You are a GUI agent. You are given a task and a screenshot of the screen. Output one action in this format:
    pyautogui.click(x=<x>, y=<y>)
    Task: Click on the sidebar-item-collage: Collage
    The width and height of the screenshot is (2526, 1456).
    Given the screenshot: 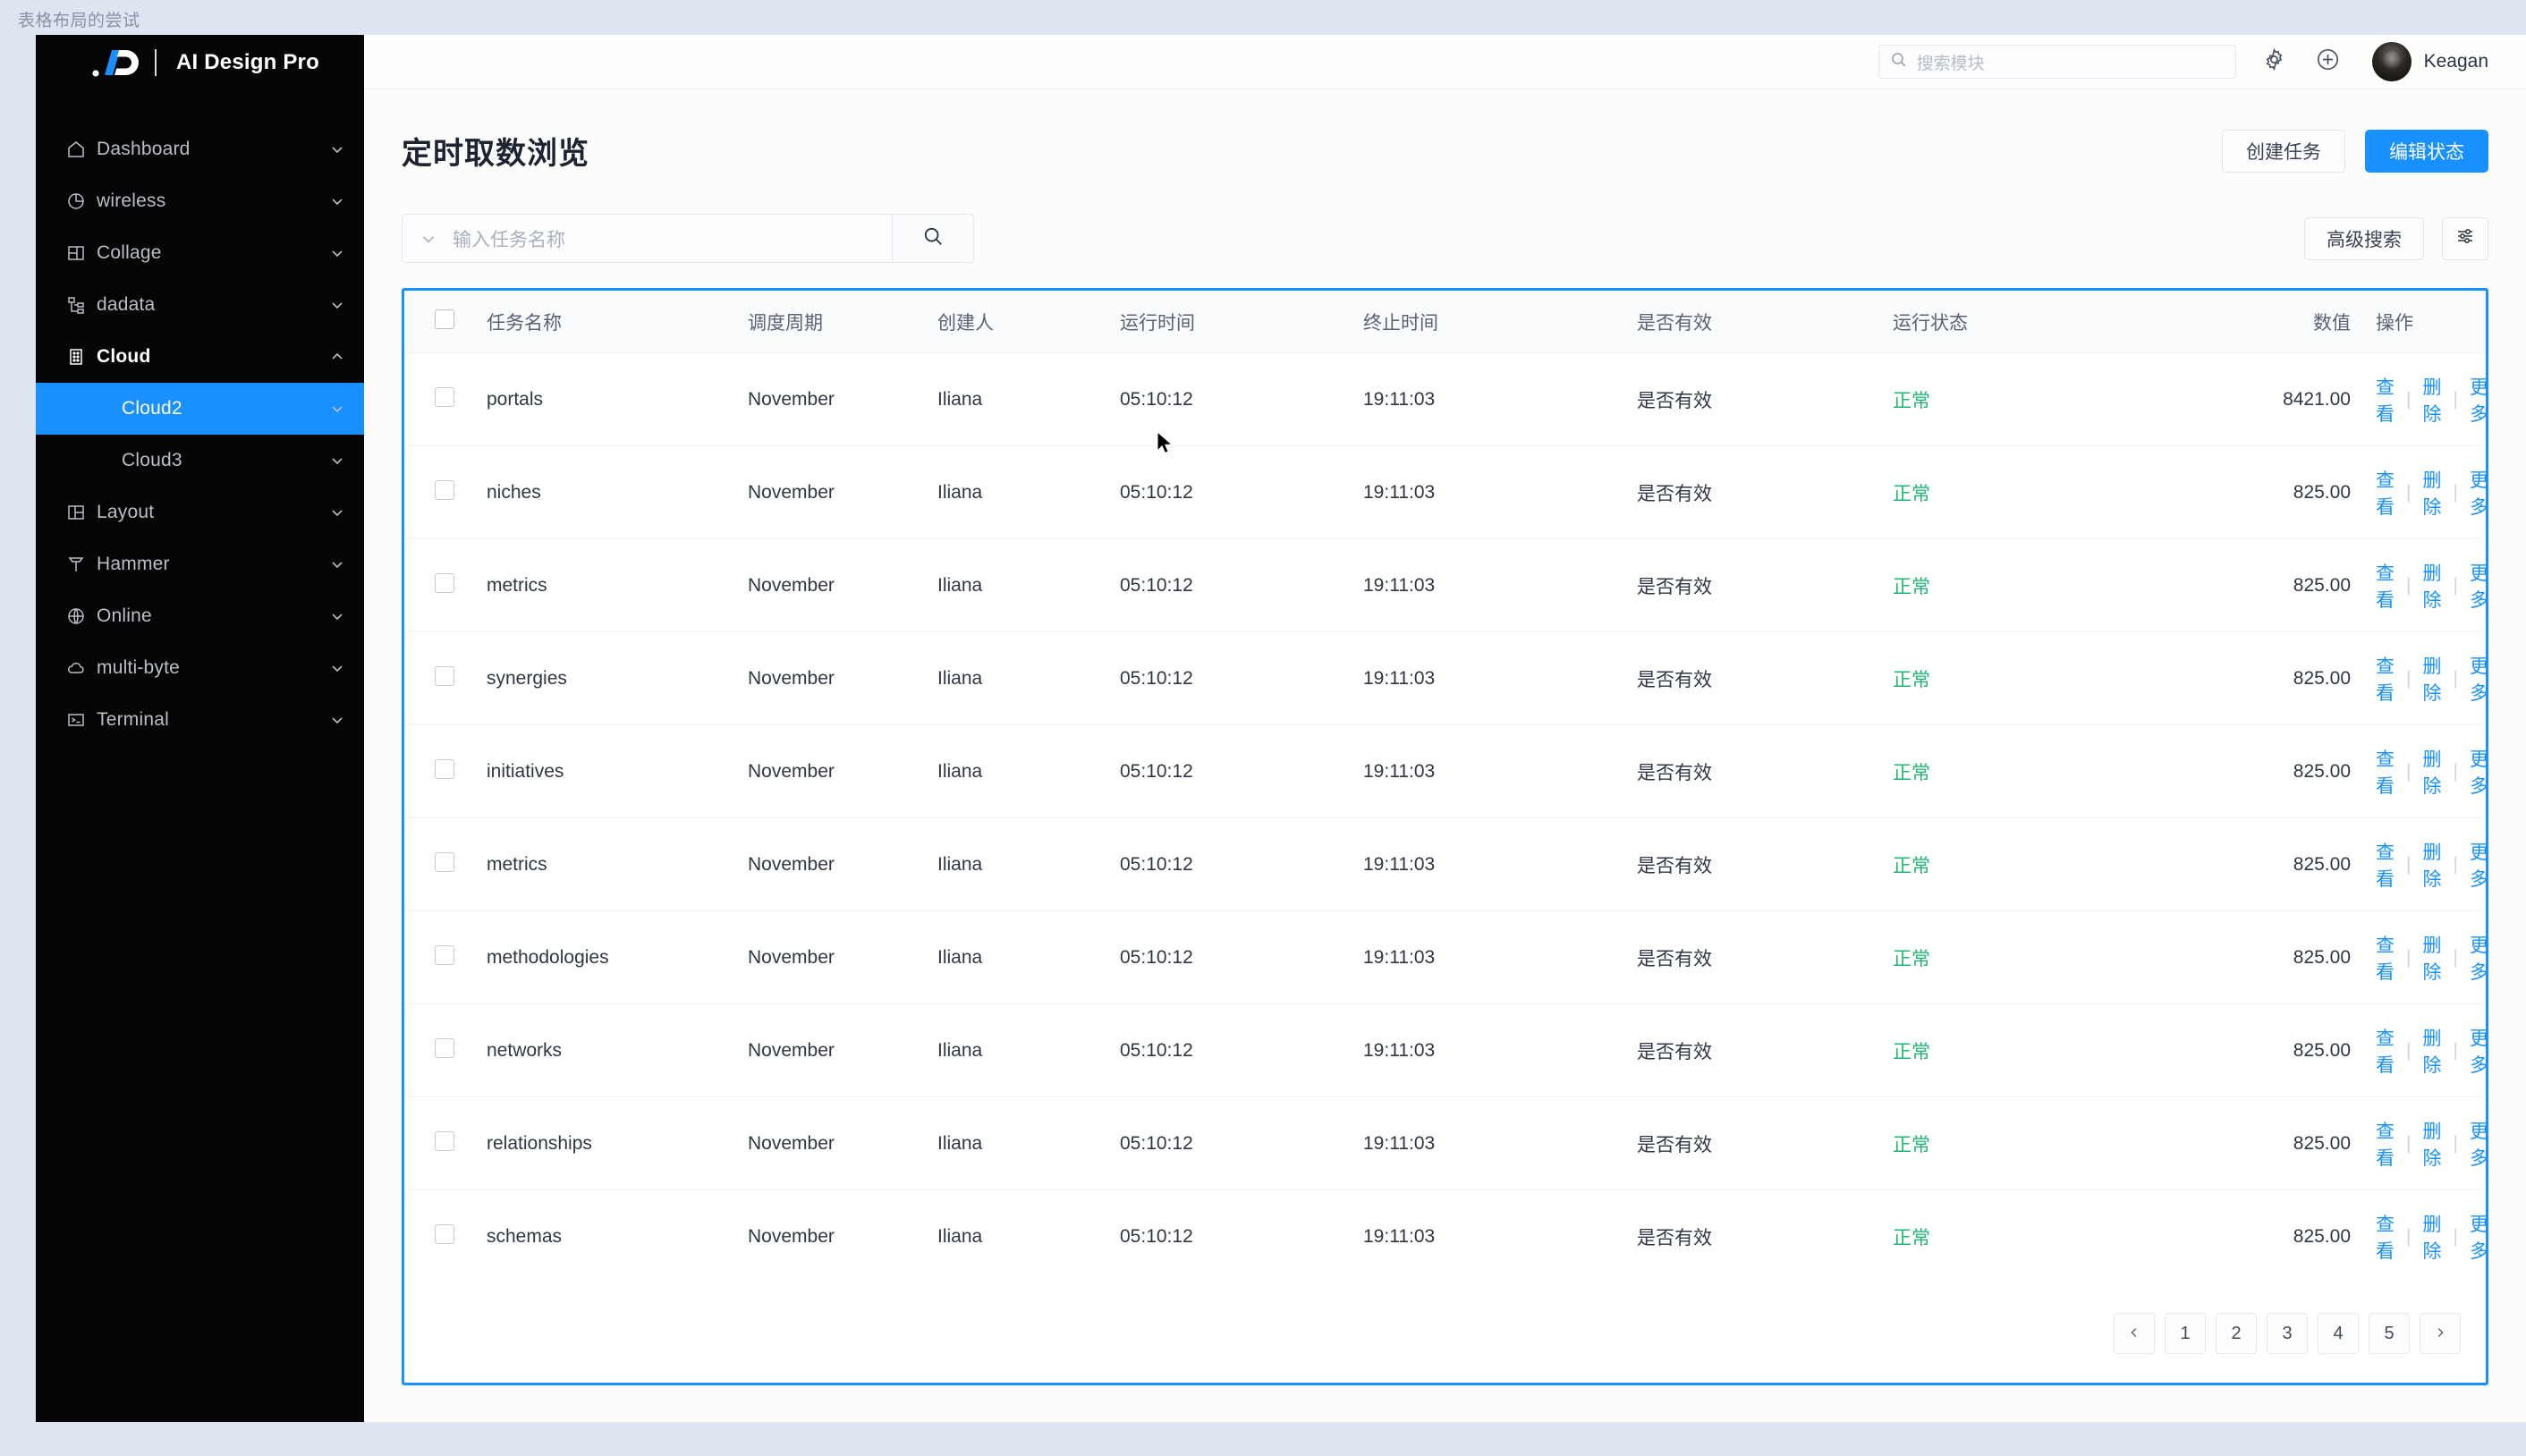 What is the action you would take?
    pyautogui.click(x=200, y=253)
    